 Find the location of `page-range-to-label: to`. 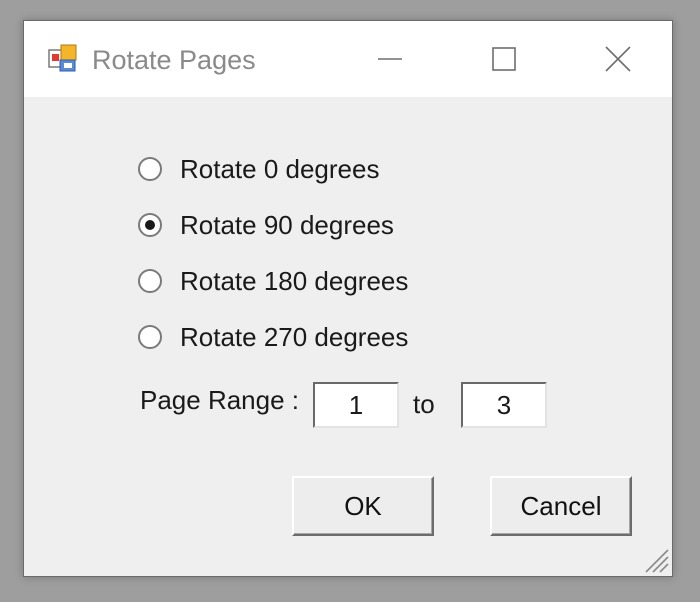

page-range-to-label: to is located at coordinates (424, 404).